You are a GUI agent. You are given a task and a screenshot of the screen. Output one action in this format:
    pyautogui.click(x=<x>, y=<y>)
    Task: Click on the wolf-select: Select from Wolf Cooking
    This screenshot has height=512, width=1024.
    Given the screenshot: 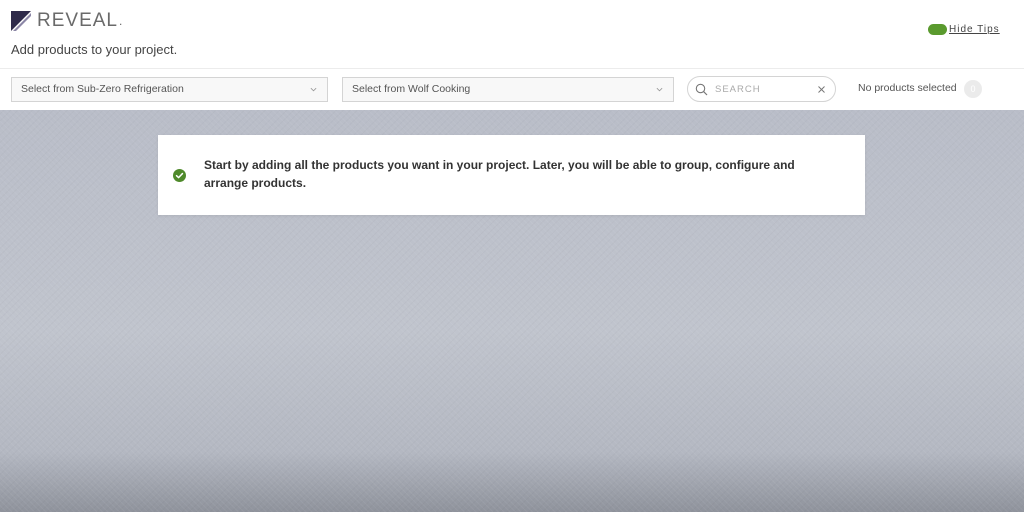 What is the action you would take?
    pyautogui.click(x=508, y=89)
    